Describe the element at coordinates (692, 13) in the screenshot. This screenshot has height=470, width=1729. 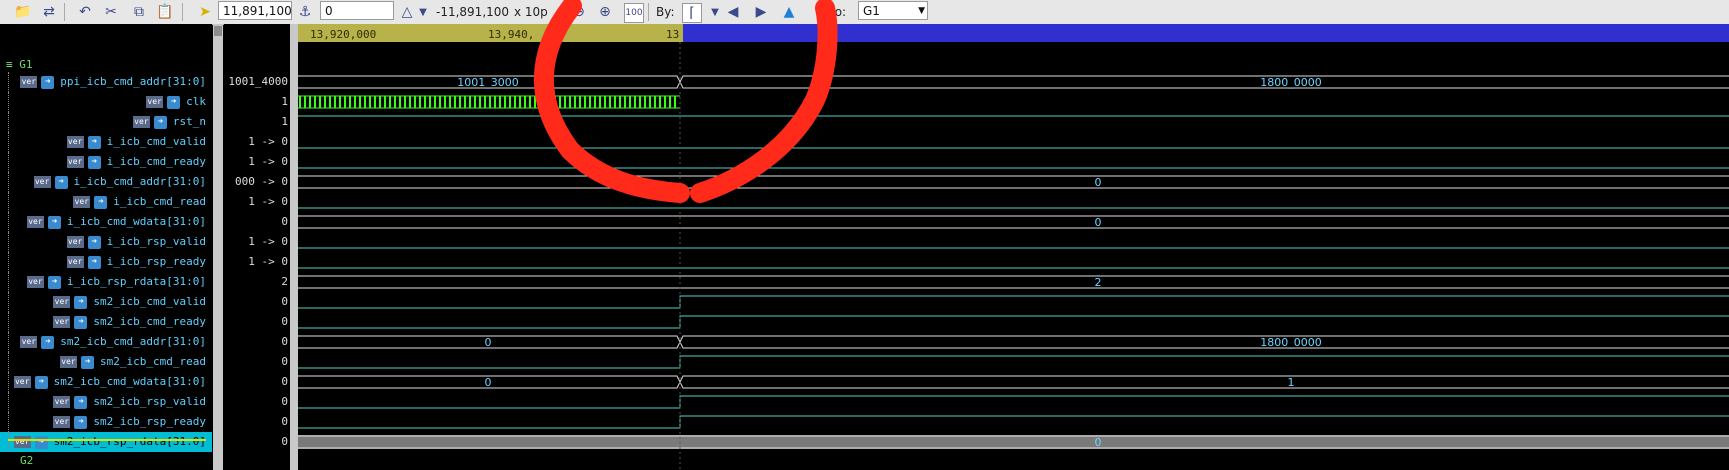
I see `edge-search-icon: ⌈` at that location.